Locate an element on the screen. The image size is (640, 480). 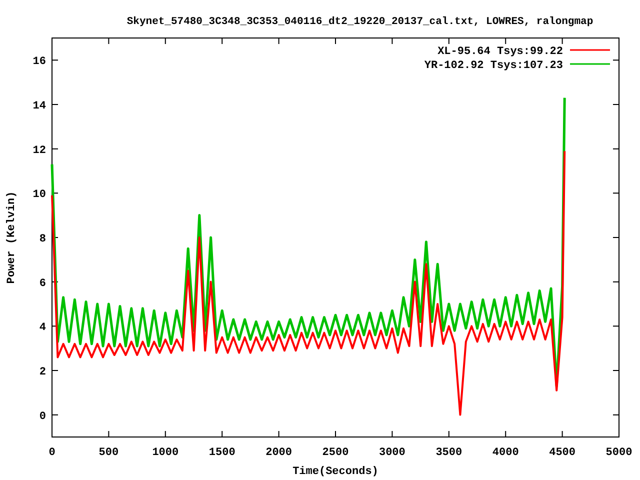
y-tick-label: 2 is located at coordinates (42, 372).